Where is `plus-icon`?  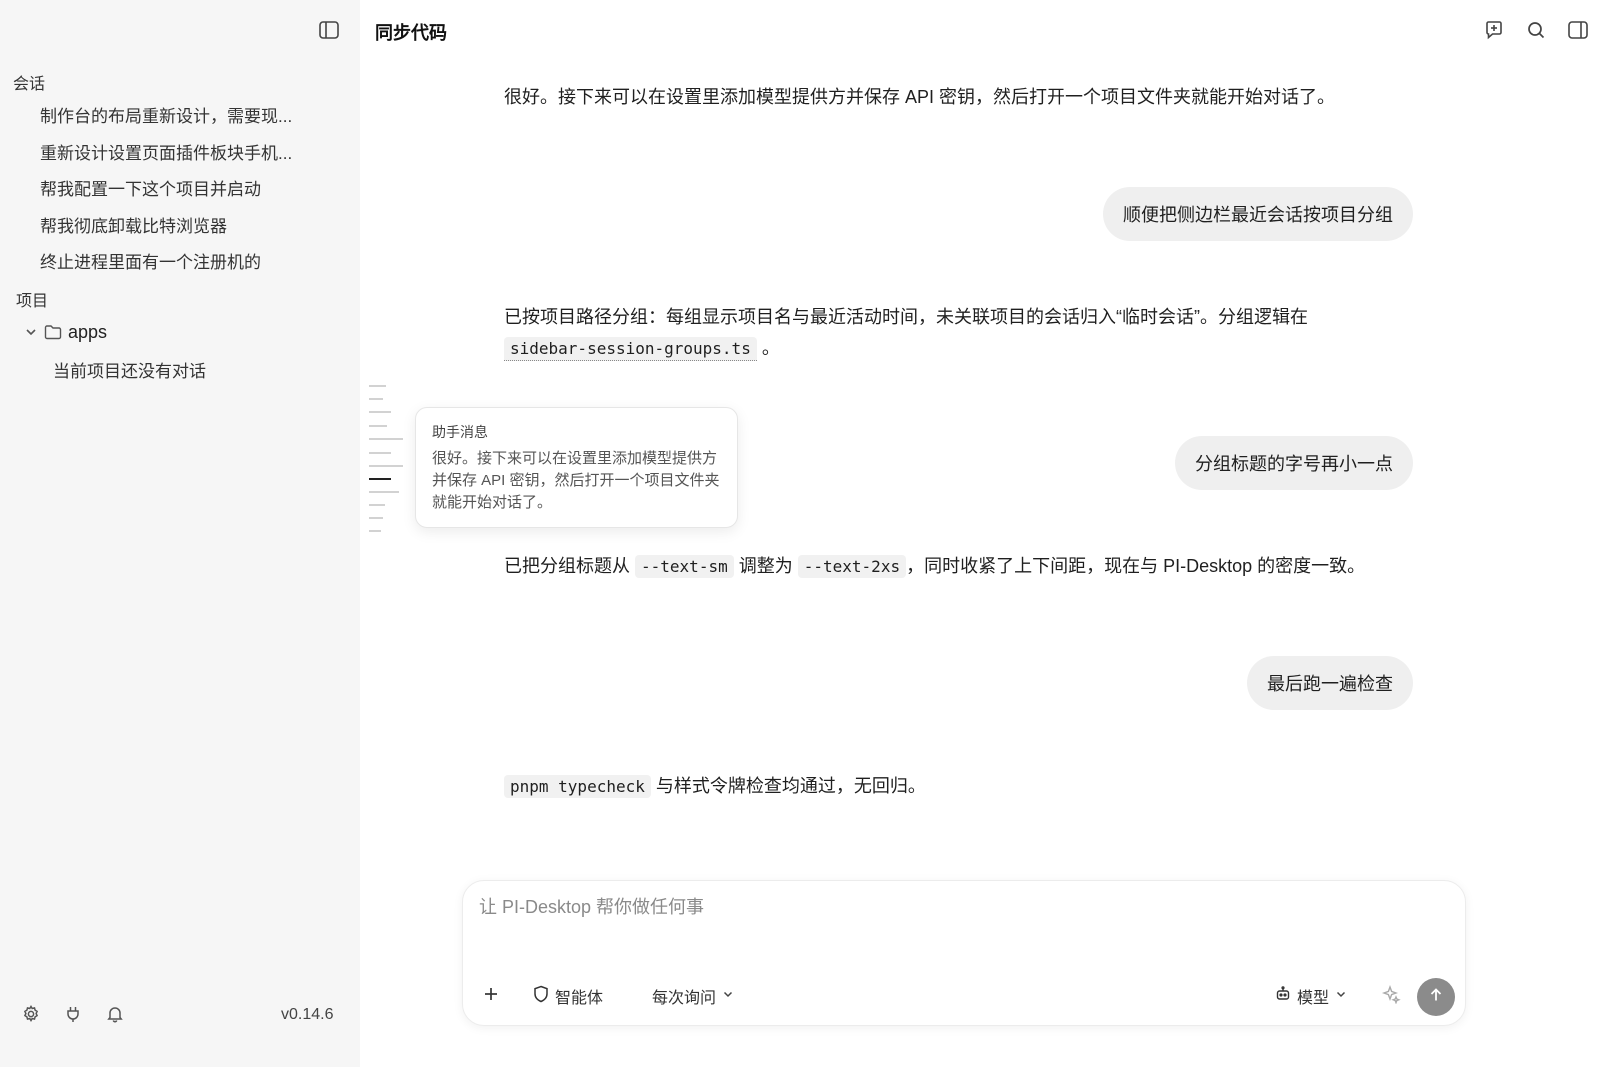
plus-icon is located at coordinates (491, 996).